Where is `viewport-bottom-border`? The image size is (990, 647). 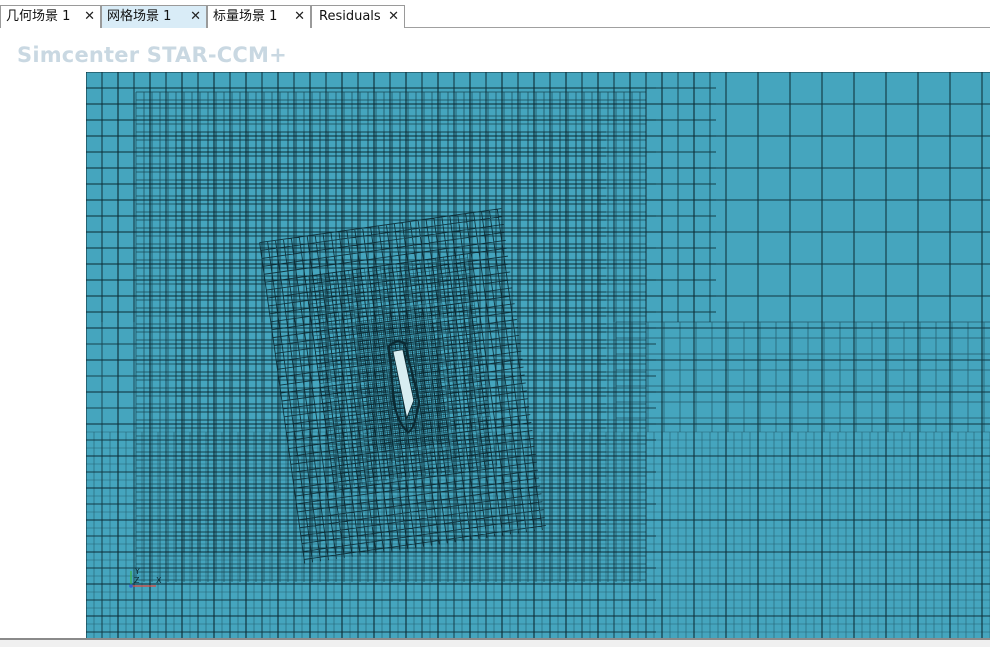 viewport-bottom-border is located at coordinates (495, 642).